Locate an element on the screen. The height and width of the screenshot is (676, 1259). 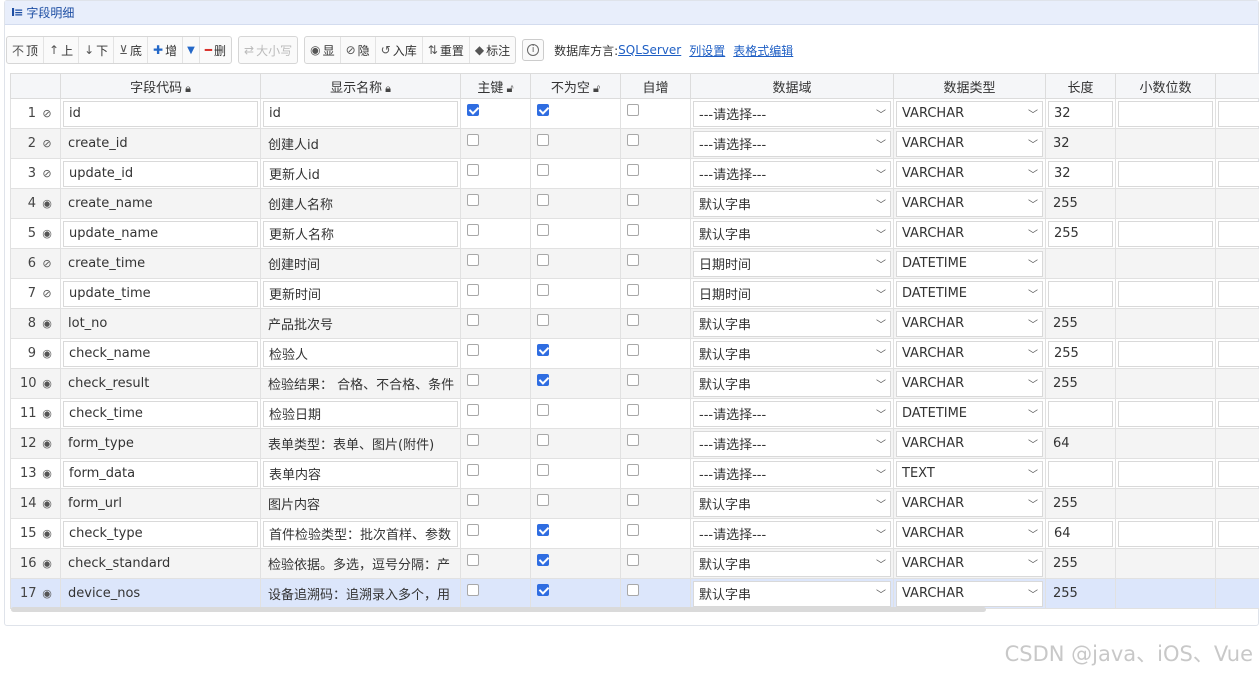
info-button: i is located at coordinates (533, 50).